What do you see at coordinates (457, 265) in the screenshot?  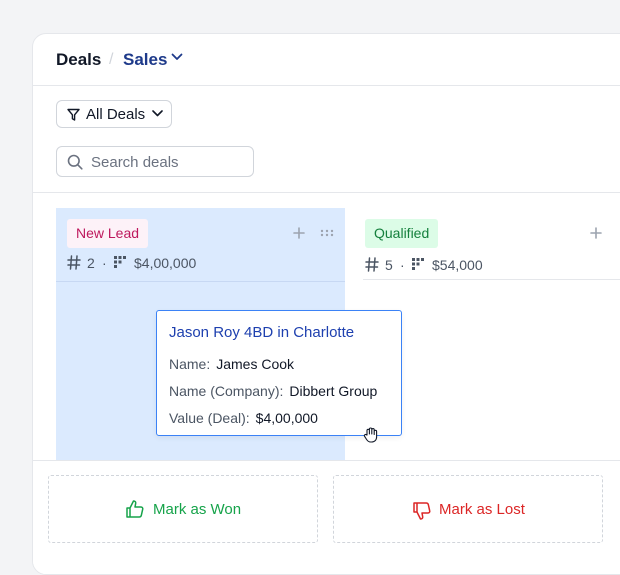 I see `deal-amount: $54,000` at bounding box center [457, 265].